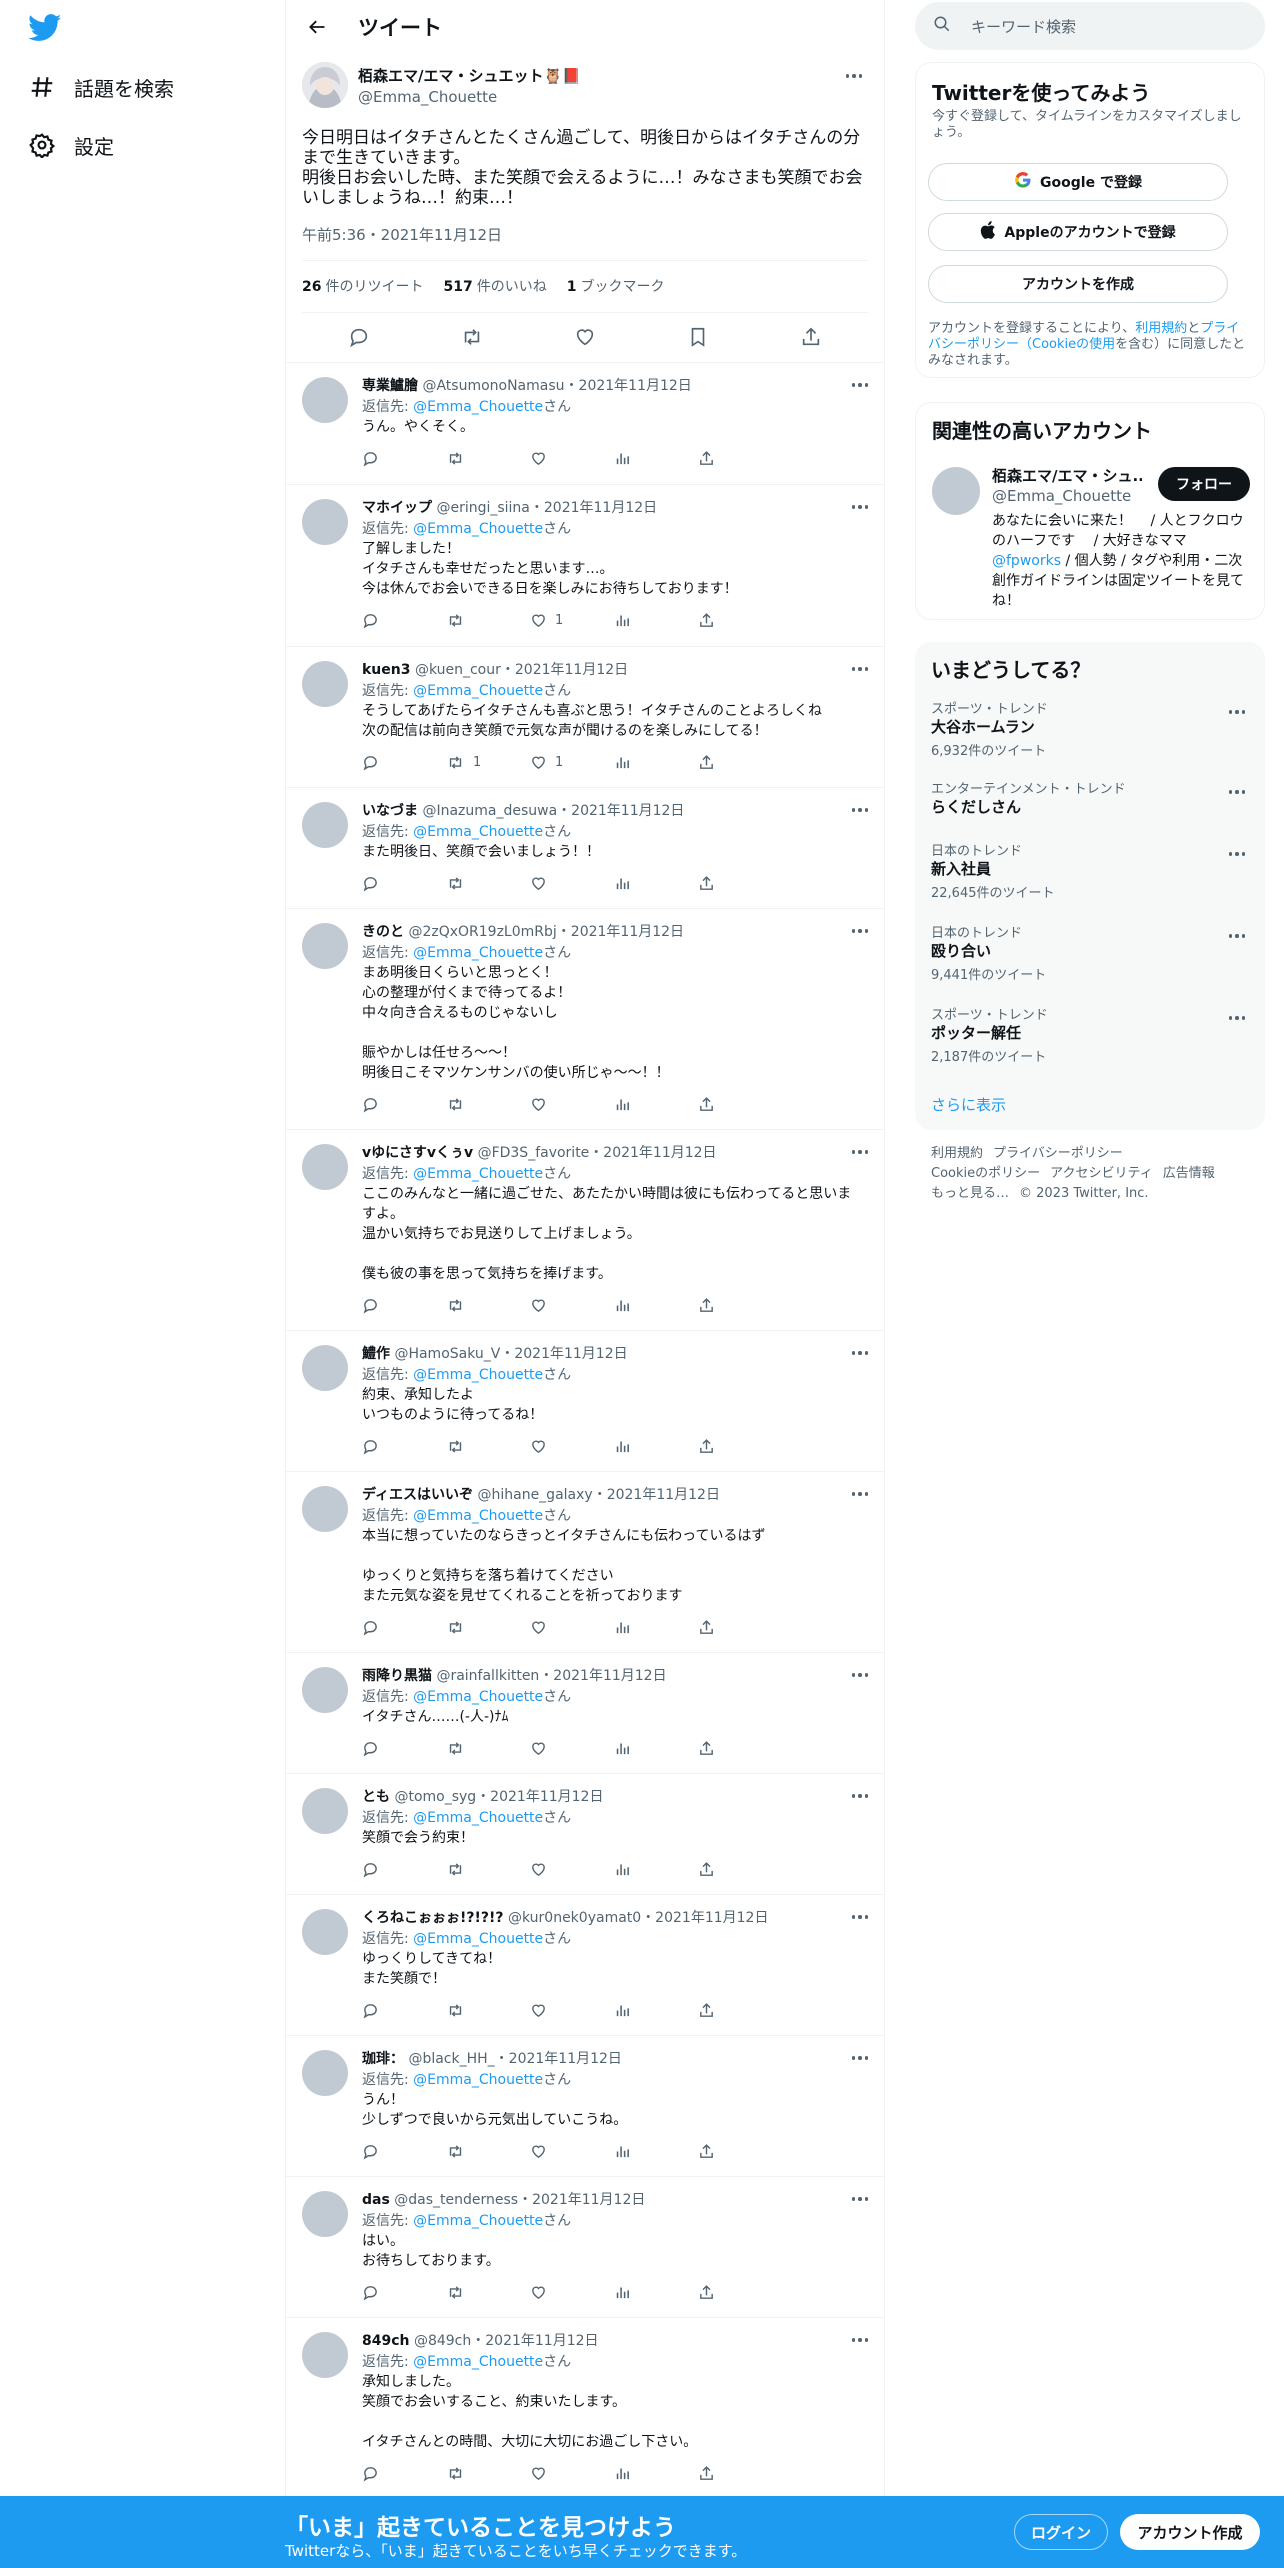 The image size is (1284, 2568). What do you see at coordinates (1090, 734) in the screenshot?
I see `trend-item: スポーツ・トレンド 大谷ホームラン 6,932件のツイート` at bounding box center [1090, 734].